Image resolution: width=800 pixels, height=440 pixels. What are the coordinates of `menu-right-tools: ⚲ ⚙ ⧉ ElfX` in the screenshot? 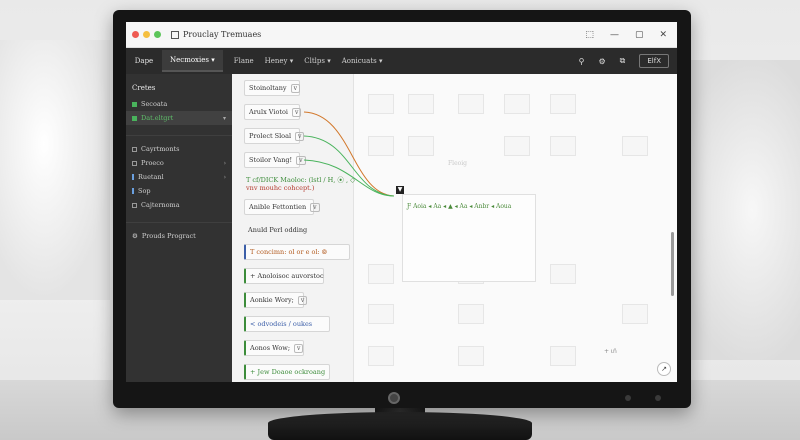 It's located at (624, 61).